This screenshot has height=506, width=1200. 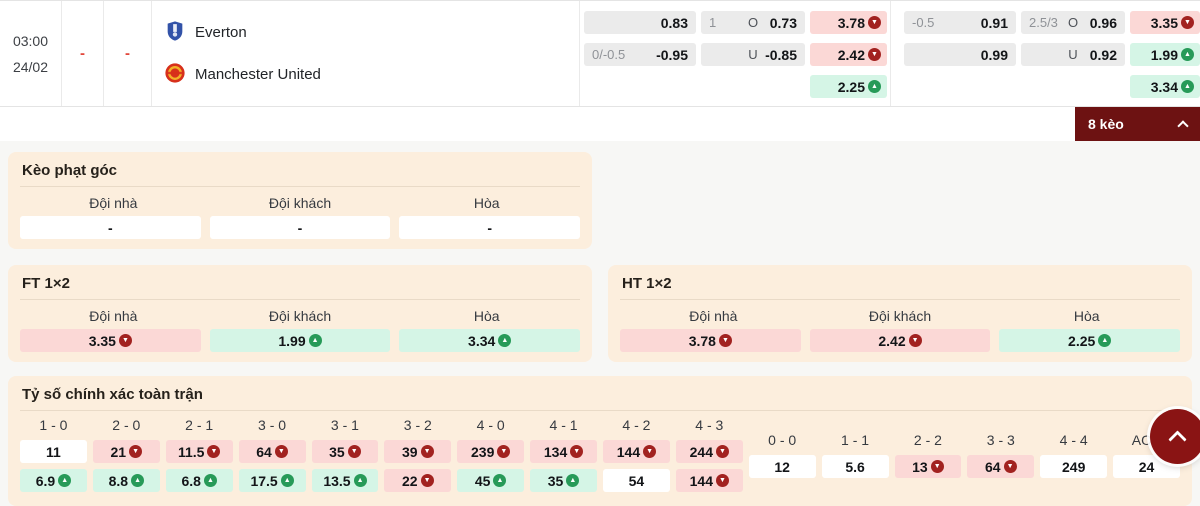 I want to click on score-column: 3 - 2 39 22, so click(x=418, y=455).